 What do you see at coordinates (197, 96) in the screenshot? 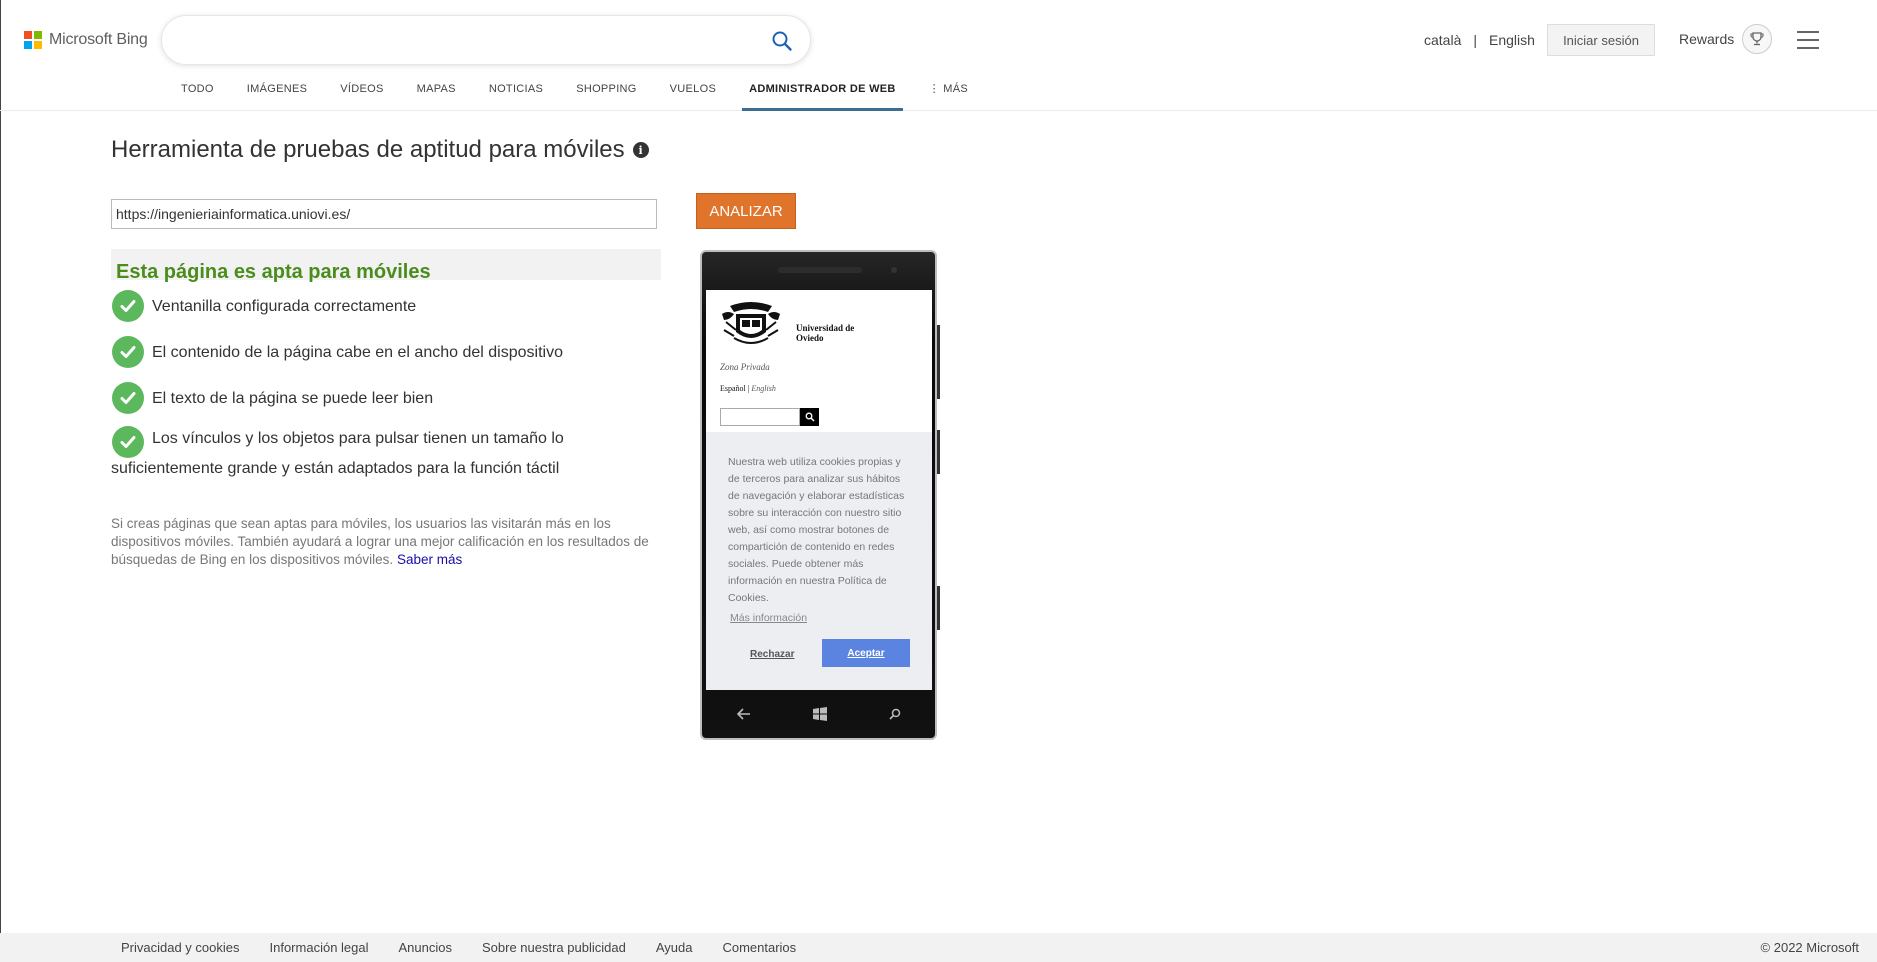
I see `nav-tab-todo: TODO` at bounding box center [197, 96].